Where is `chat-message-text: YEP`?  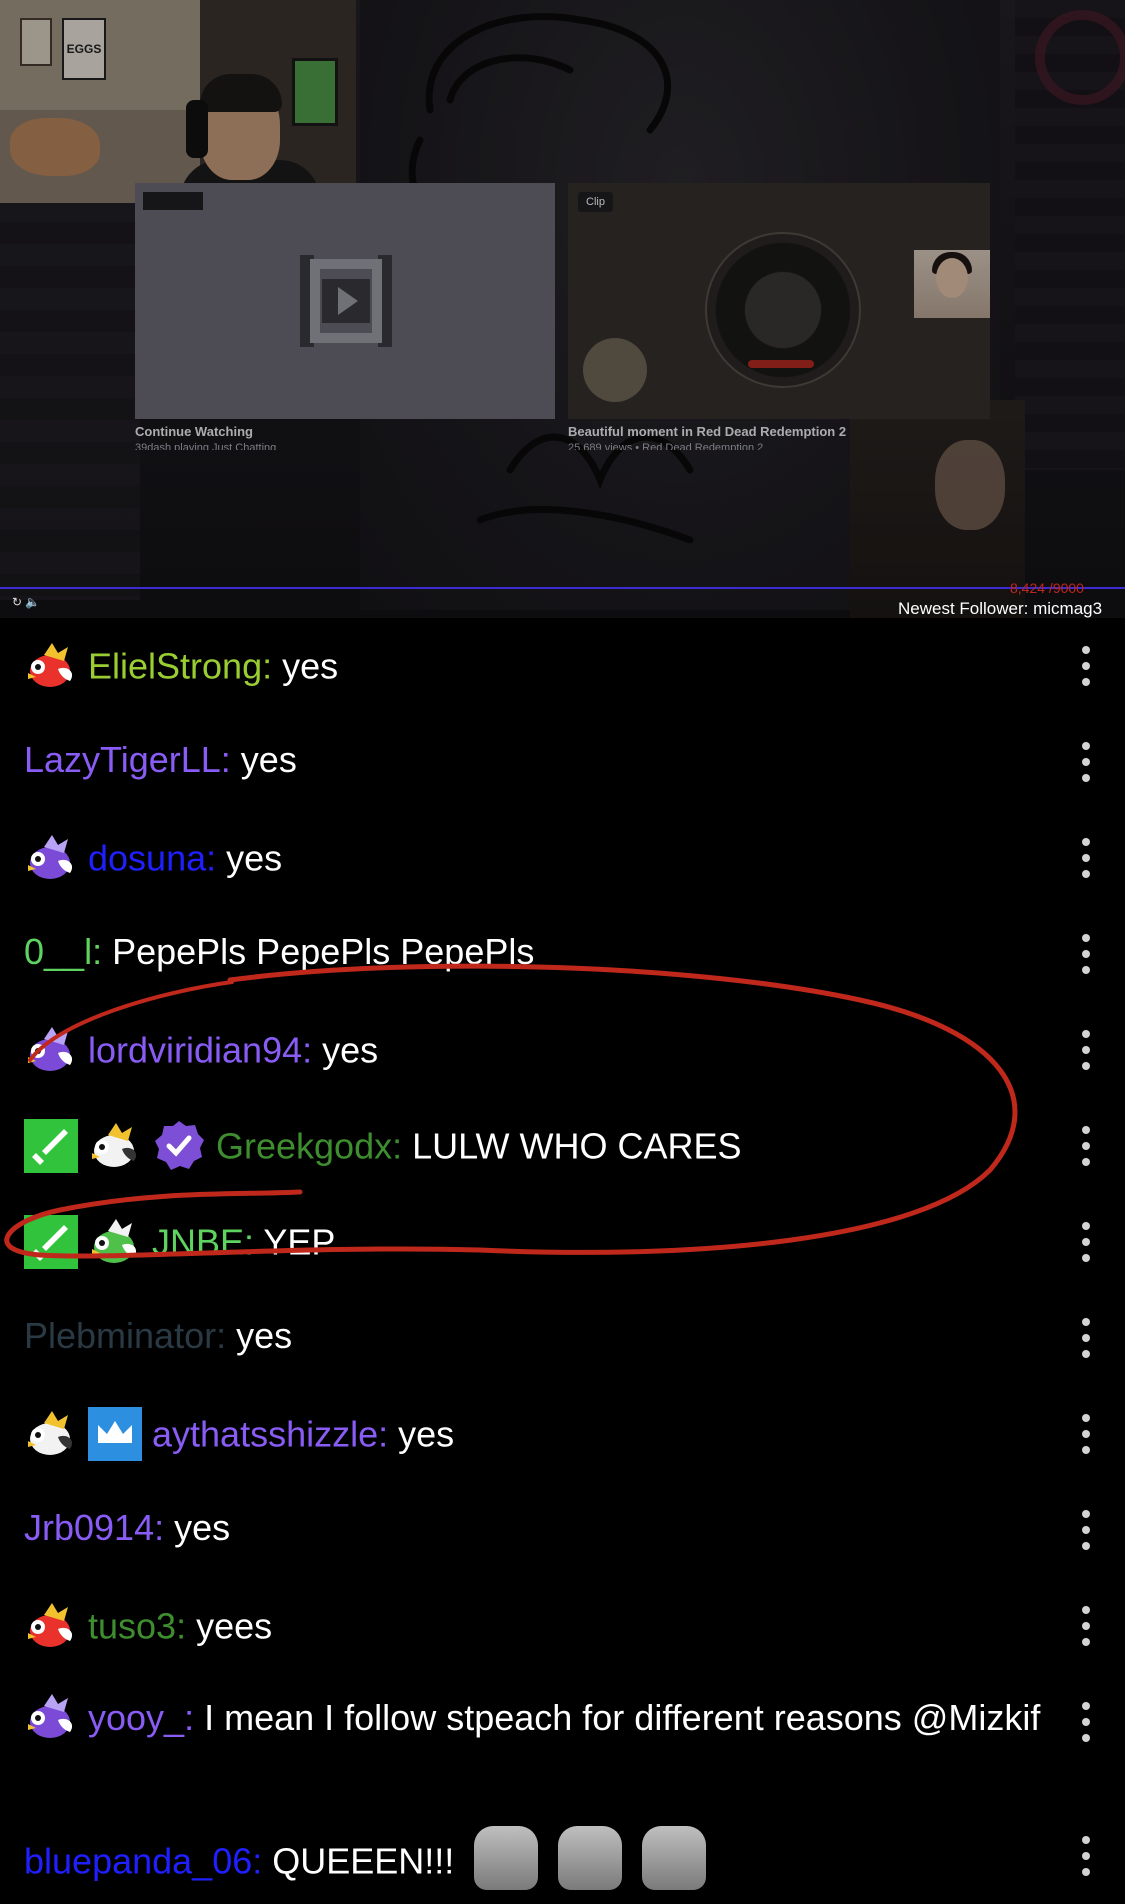 chat-message-text: YEP is located at coordinates (299, 1242).